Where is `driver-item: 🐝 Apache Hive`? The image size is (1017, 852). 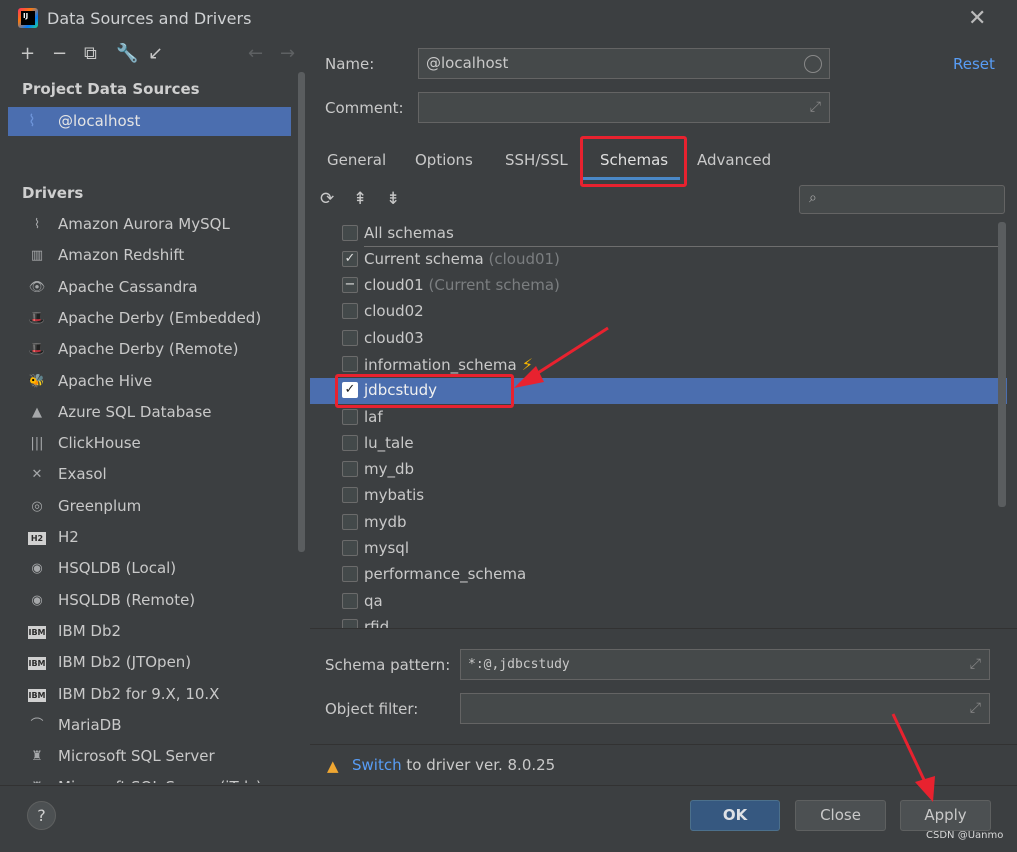 driver-item: 🐝 Apache Hive is located at coordinates (153, 382).